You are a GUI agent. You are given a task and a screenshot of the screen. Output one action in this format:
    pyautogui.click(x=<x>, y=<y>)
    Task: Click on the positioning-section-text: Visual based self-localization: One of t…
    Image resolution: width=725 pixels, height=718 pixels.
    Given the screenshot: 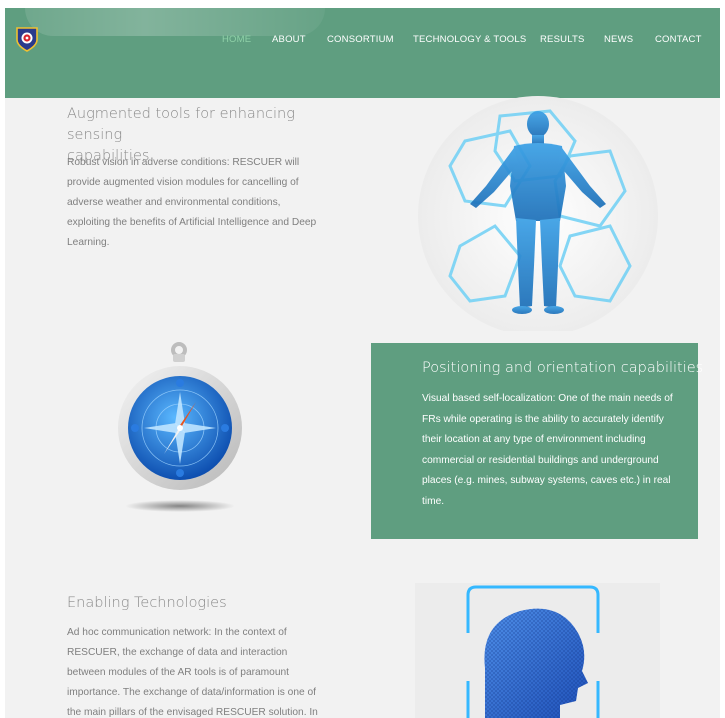 What is the action you would take?
    pyautogui.click(x=553, y=450)
    